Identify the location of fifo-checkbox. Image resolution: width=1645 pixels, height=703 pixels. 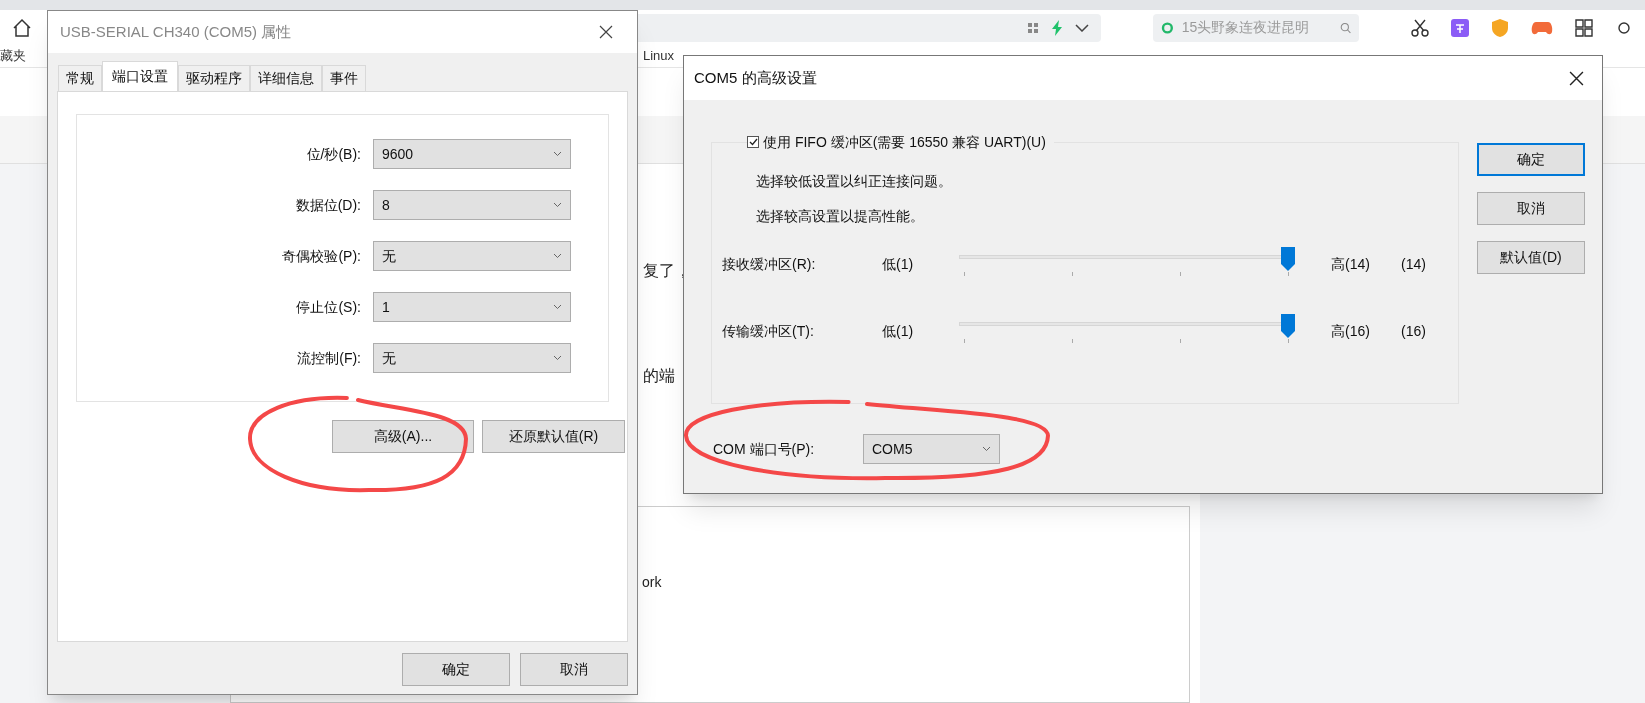
(753, 142).